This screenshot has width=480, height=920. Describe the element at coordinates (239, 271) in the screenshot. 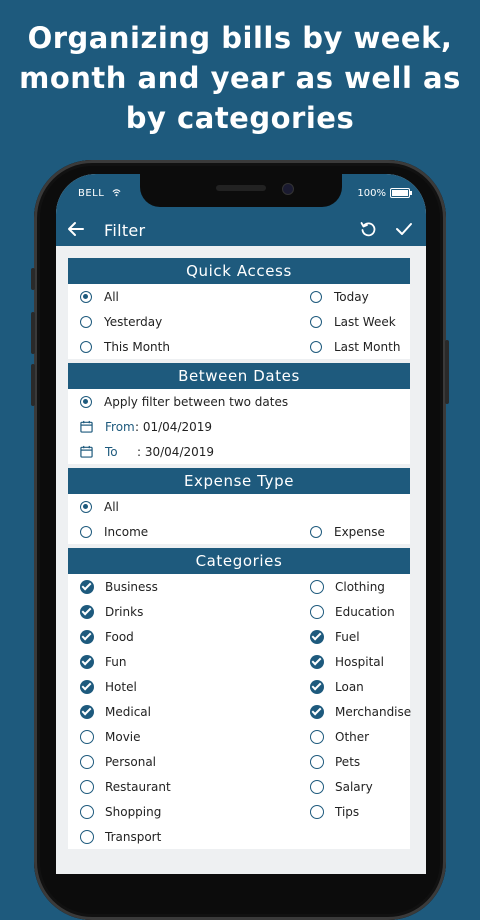

I see `quick-access-header: Quick Access` at that location.